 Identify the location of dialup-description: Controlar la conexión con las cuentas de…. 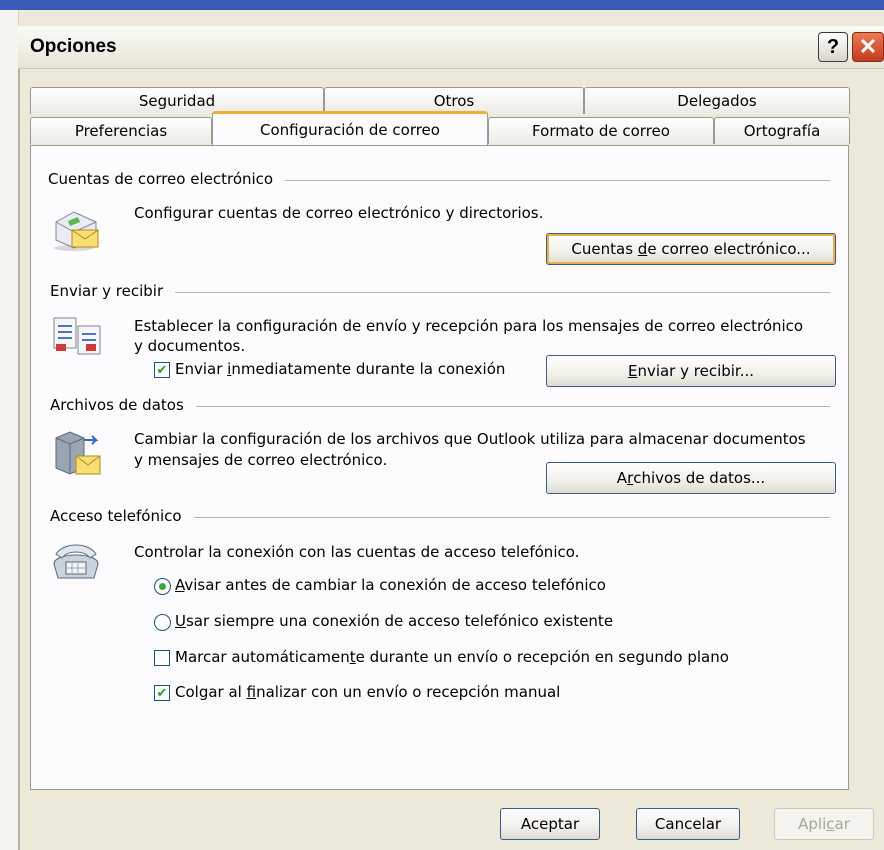
(357, 552).